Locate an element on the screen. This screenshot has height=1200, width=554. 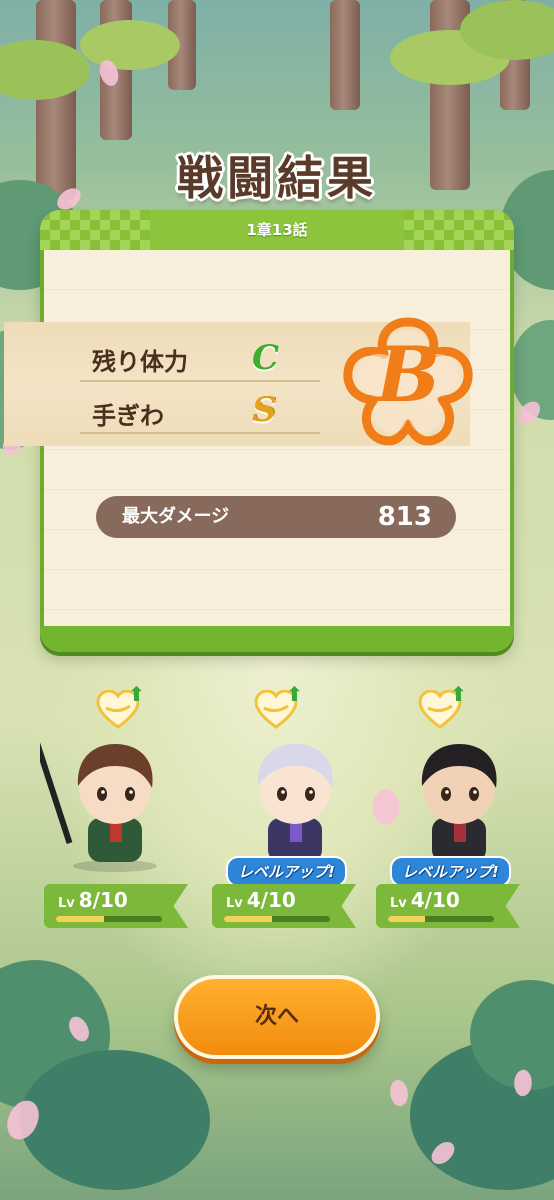
skill-label: 手ぎわ is located at coordinates (128, 416).